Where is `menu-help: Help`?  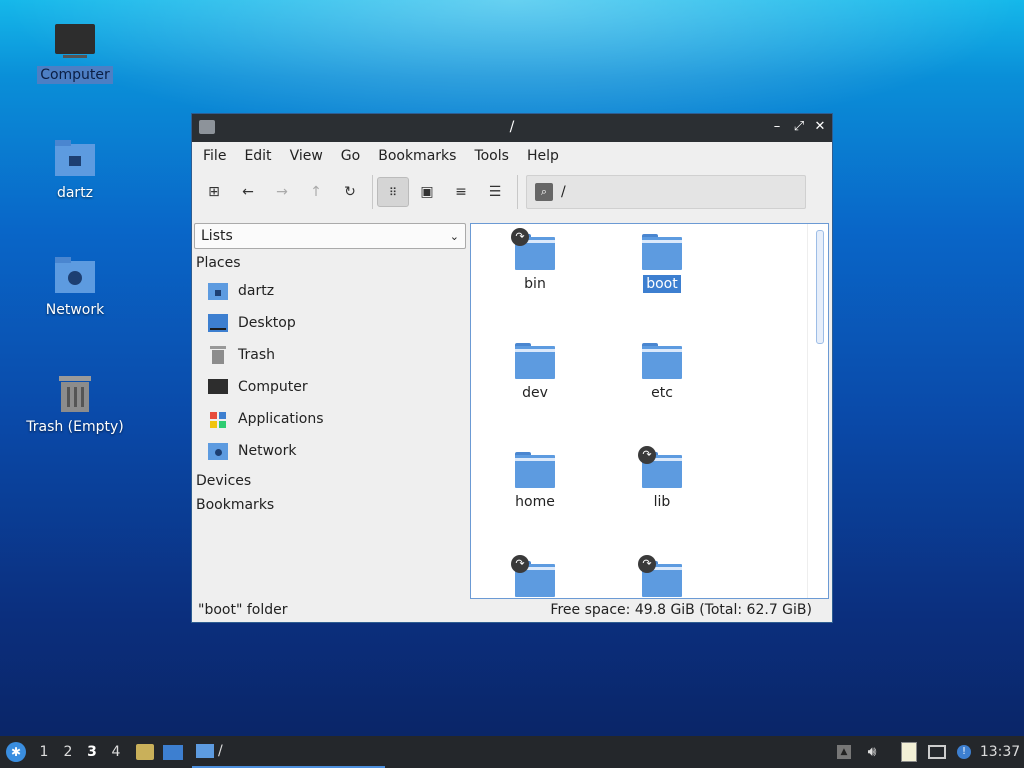 menu-help: Help is located at coordinates (543, 156).